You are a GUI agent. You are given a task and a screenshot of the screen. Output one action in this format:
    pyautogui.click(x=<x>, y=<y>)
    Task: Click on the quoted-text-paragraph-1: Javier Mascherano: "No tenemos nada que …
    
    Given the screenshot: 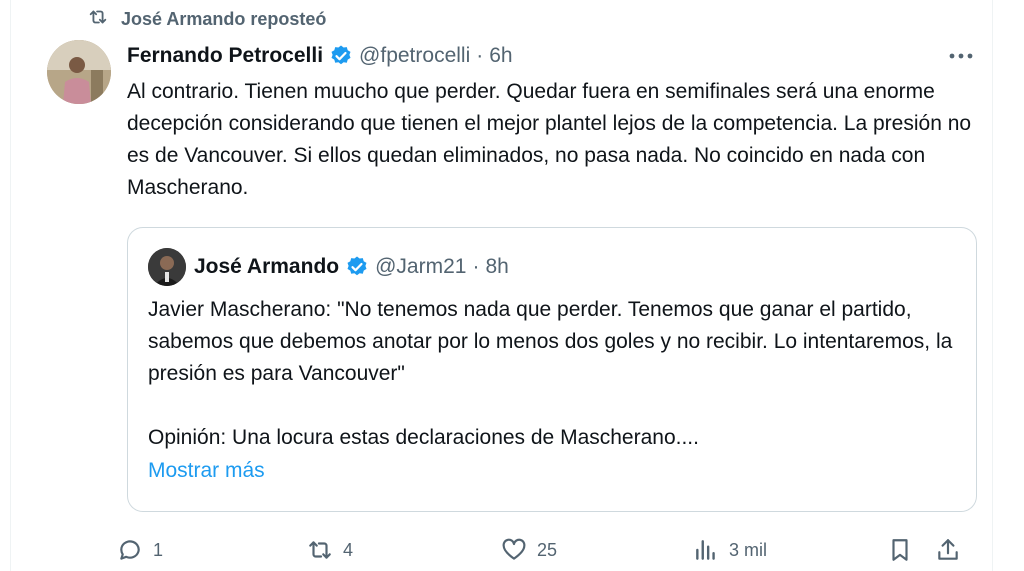 What is the action you would take?
    pyautogui.click(x=550, y=341)
    